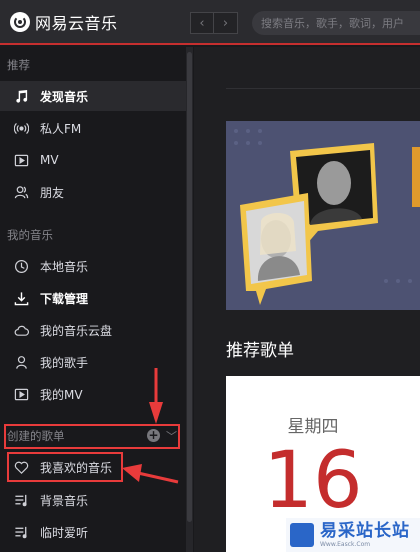 This screenshot has height=552, width=420. I want to click on site-watermark: 易采站长站 Www.Easck.Com, so click(353, 535).